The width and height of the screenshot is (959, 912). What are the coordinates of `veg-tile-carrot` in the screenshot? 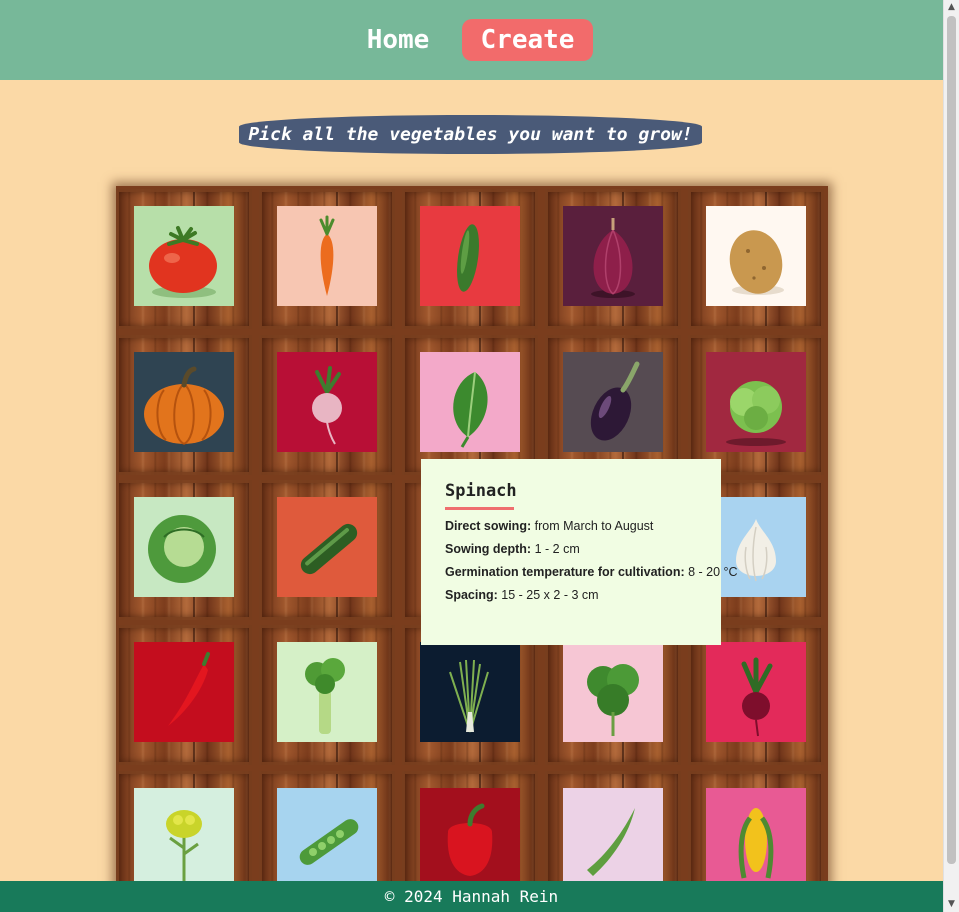 It's located at (327, 259).